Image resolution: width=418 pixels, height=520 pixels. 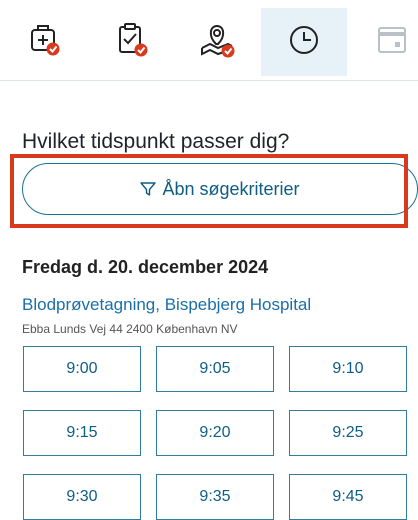 I want to click on calendar-icon, so click(x=392, y=40).